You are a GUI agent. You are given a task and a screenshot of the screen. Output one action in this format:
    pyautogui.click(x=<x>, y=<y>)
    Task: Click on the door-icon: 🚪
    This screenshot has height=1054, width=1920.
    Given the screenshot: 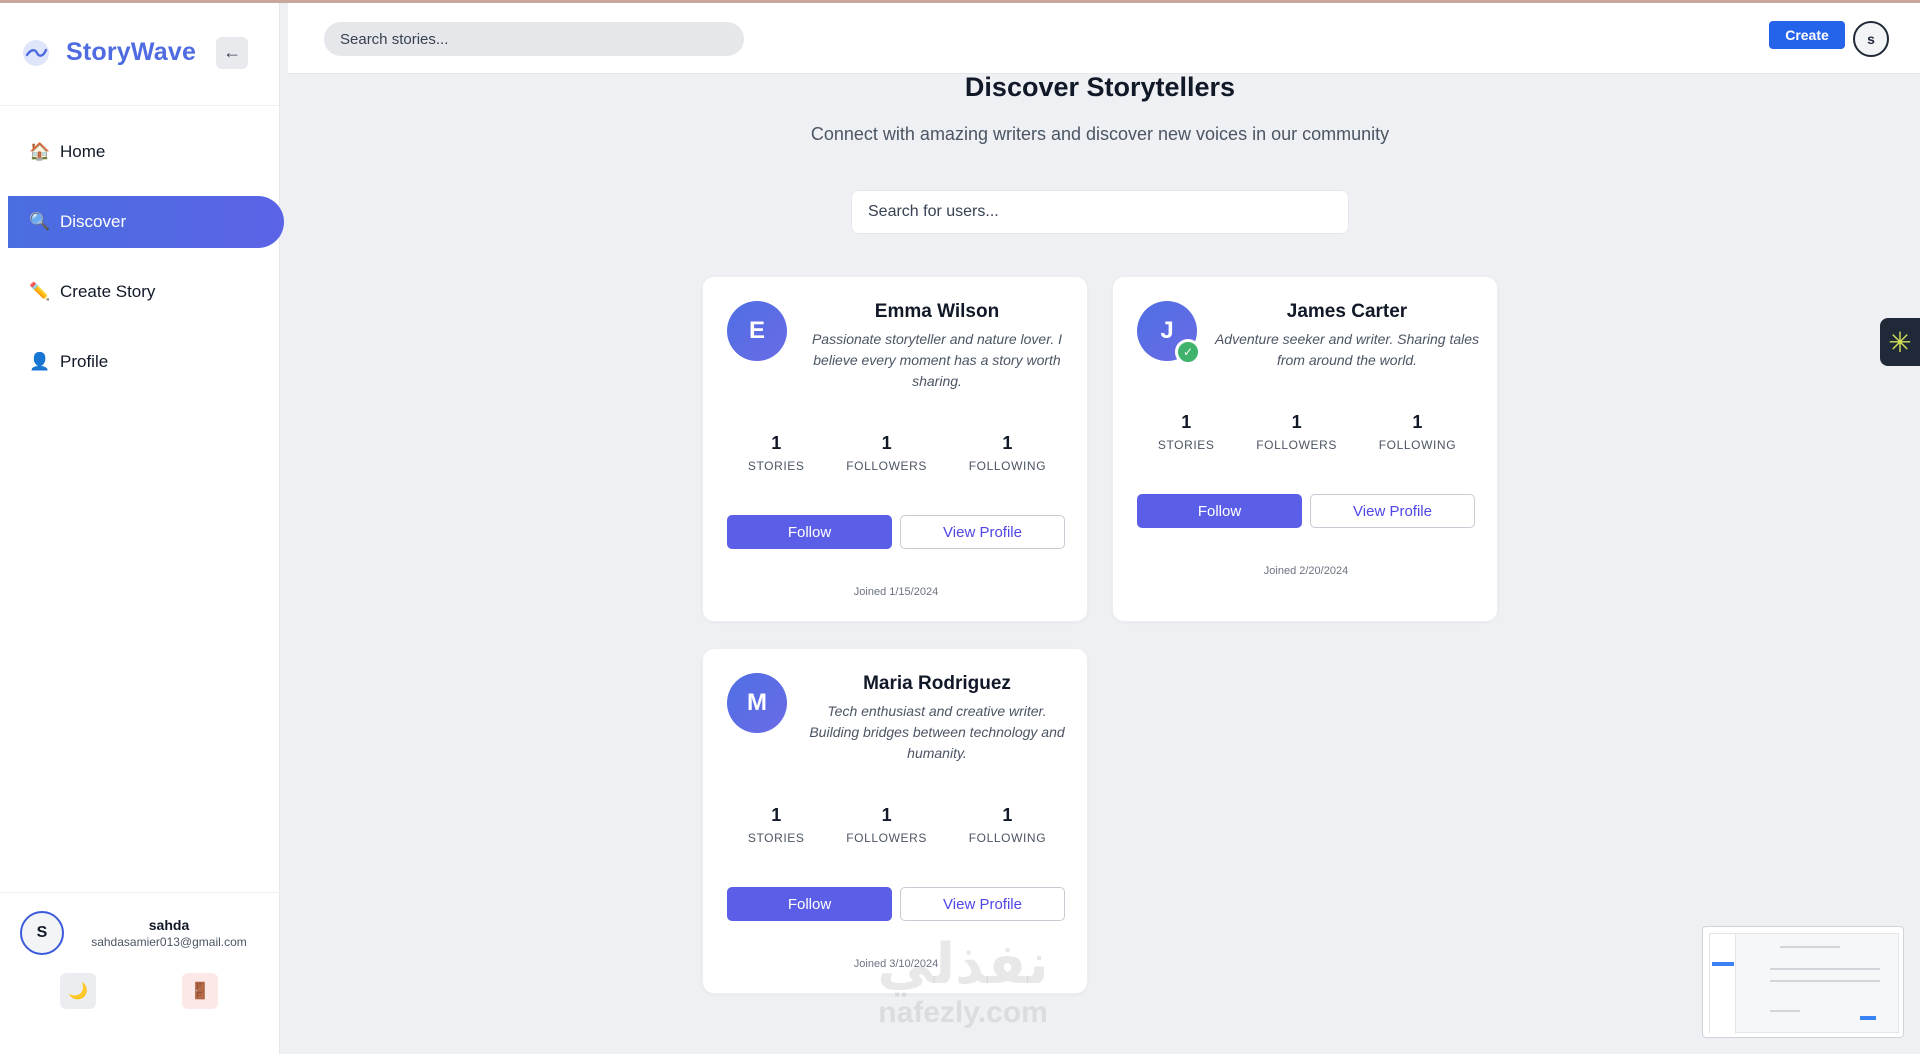 What is the action you would take?
    pyautogui.click(x=200, y=991)
    